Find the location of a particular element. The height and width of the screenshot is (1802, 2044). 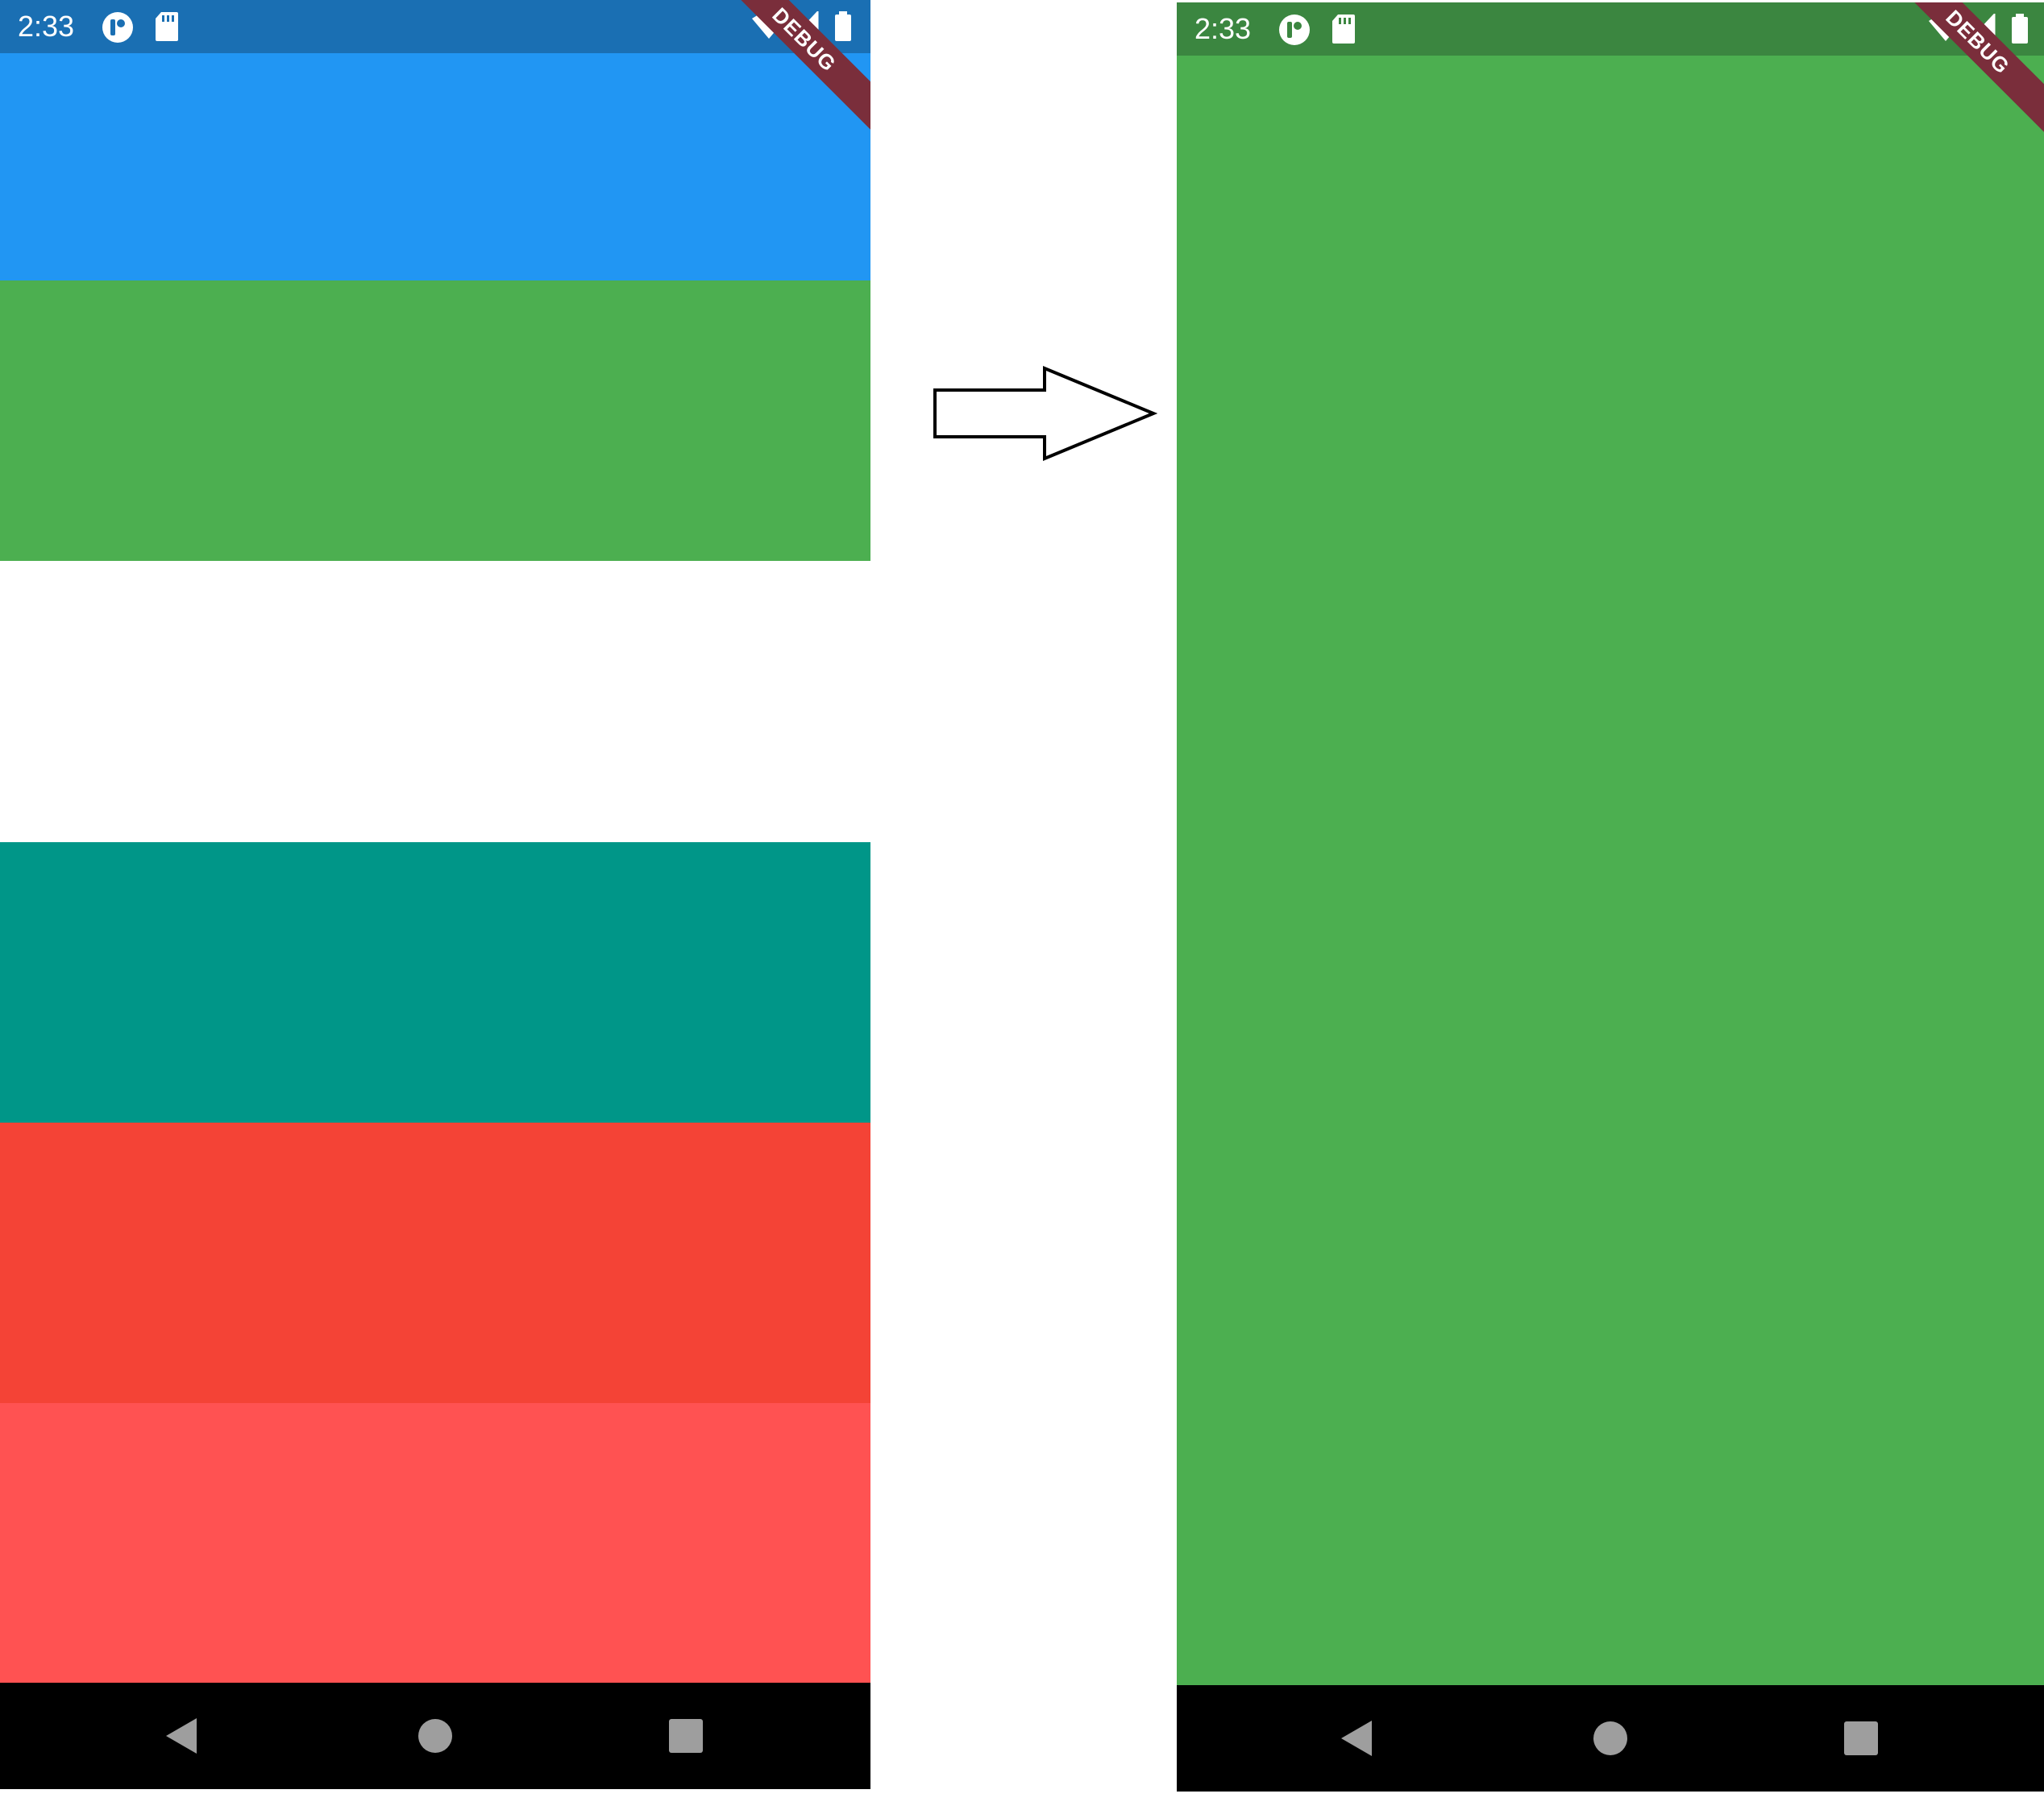

right-arrow-icon is located at coordinates (1045, 413).